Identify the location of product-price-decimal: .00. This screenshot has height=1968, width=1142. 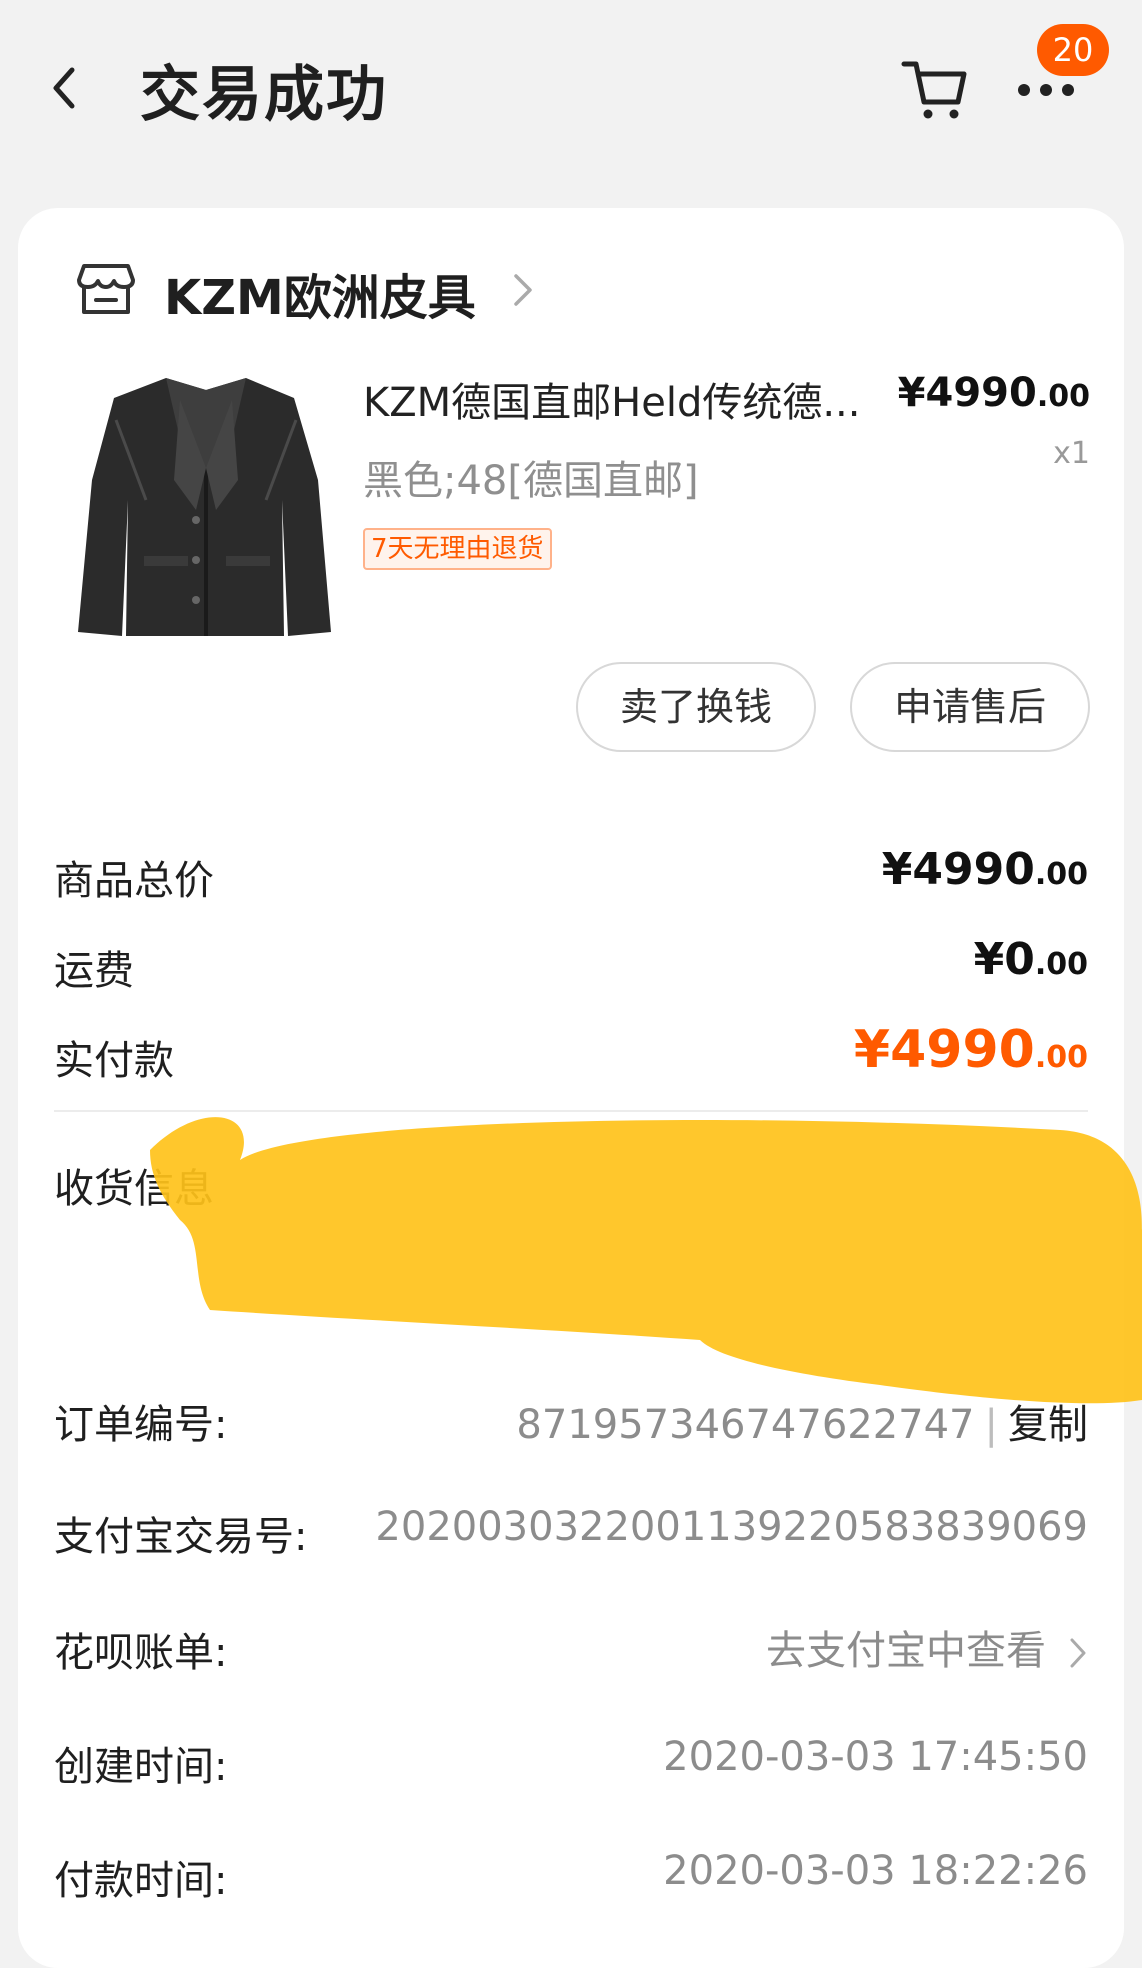
(1063, 396).